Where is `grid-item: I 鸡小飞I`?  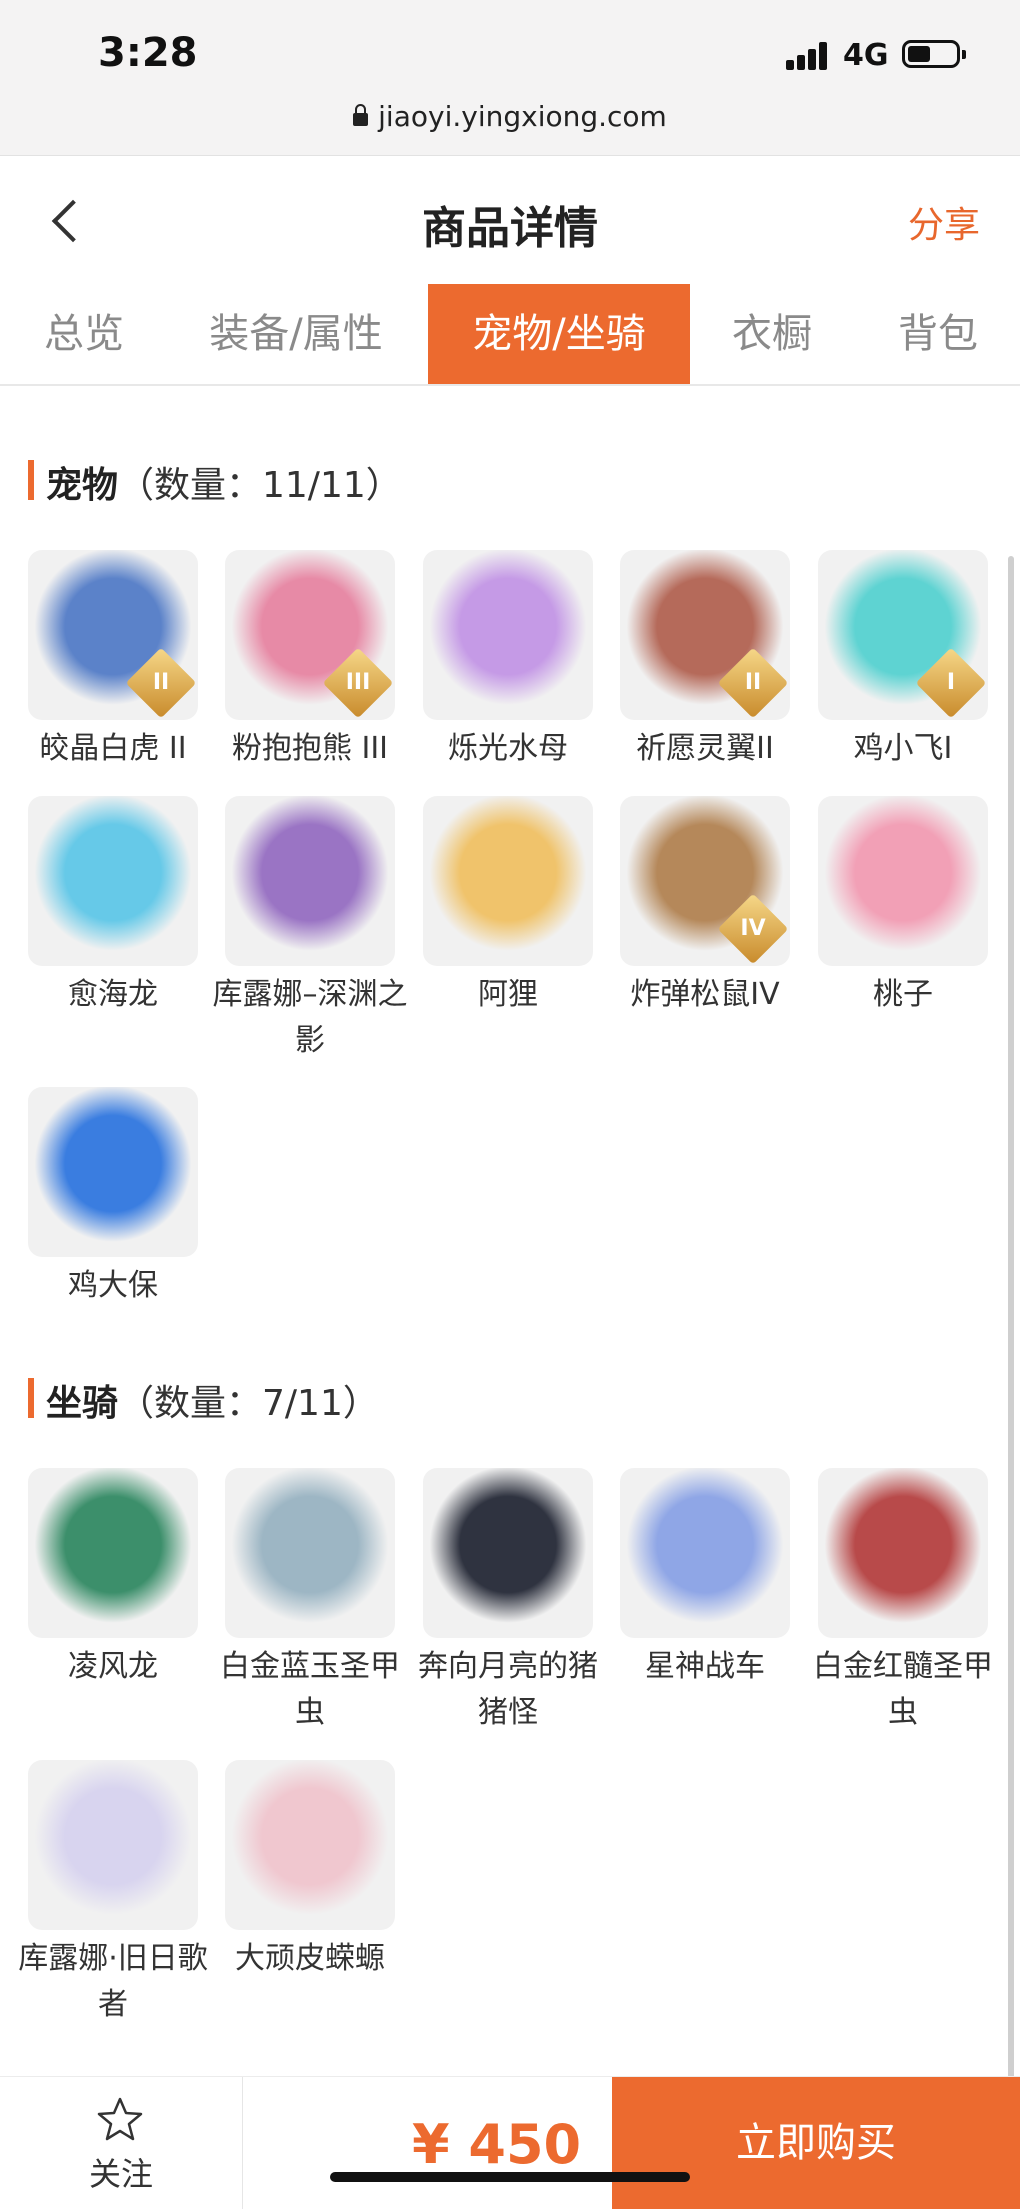
grid-item: I 鸡小飞I is located at coordinates (903, 661).